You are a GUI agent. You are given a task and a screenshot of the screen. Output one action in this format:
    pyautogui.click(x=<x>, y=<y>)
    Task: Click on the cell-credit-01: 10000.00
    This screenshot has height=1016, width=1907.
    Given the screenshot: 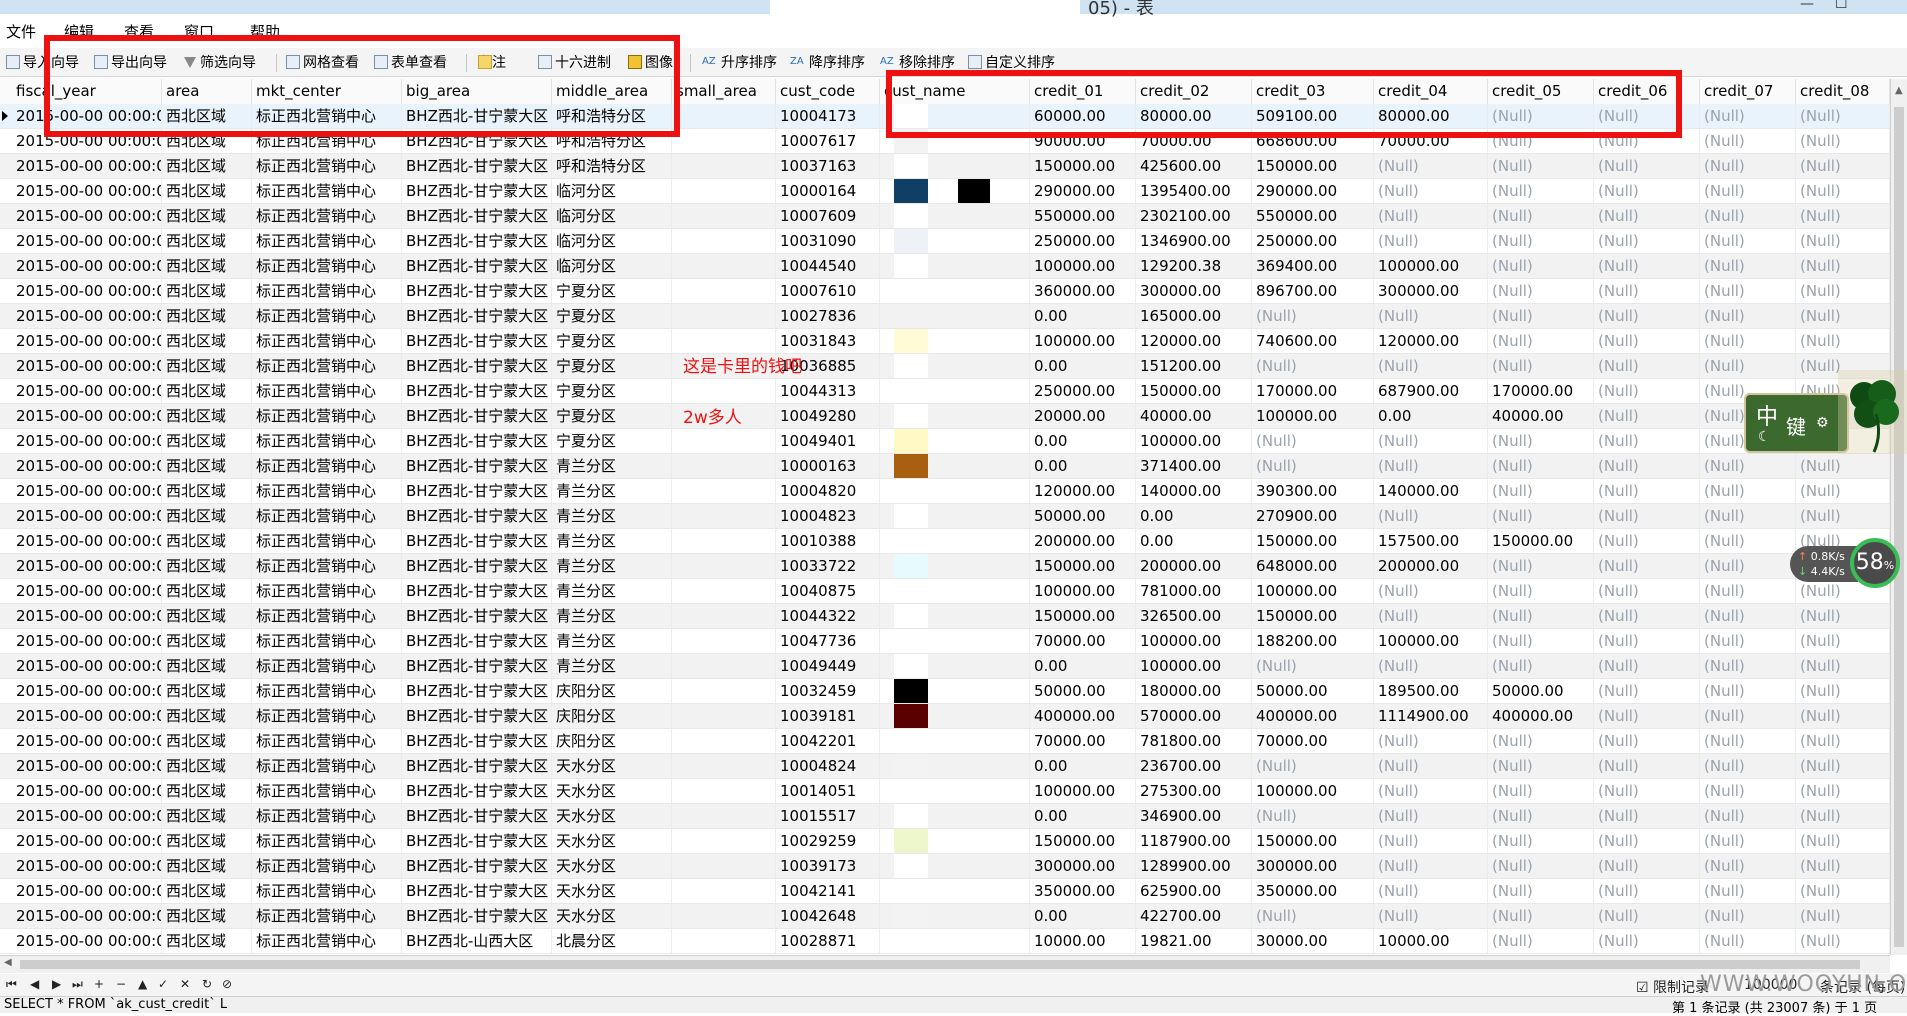 What is the action you would take?
    pyautogui.click(x=1083, y=941)
    